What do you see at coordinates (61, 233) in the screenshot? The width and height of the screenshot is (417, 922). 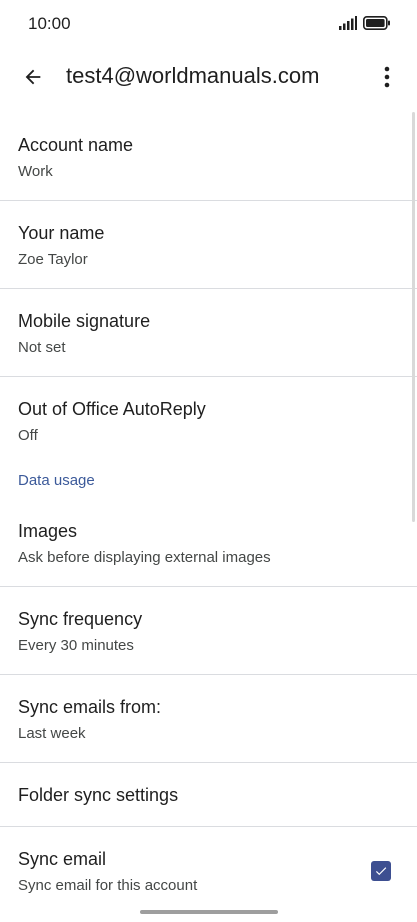 I see `setting-title: Your name` at bounding box center [61, 233].